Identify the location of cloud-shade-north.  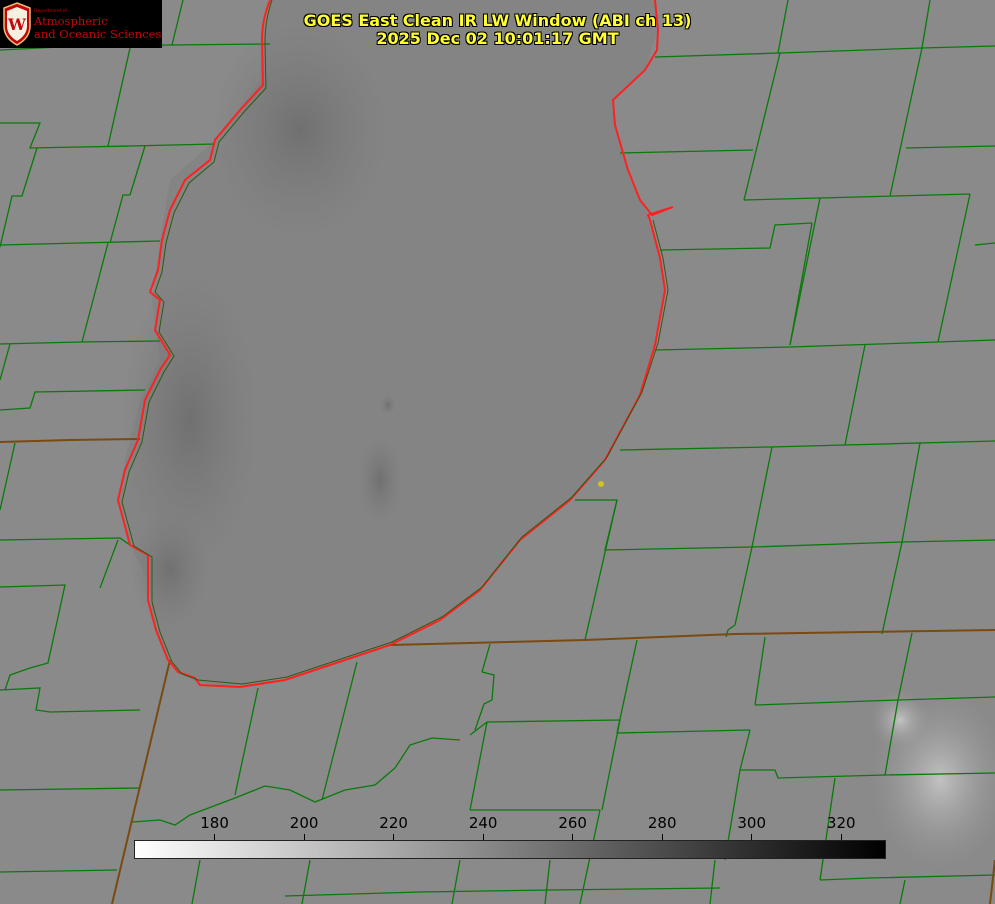
(300, 130).